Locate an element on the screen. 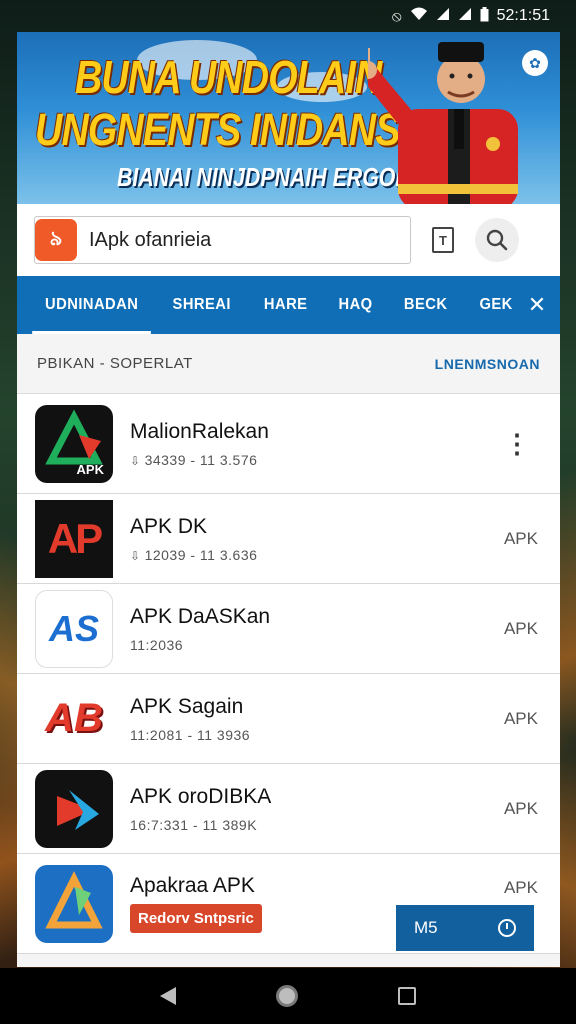 The image size is (576, 1024). status-time: 52:1:51 is located at coordinates (523, 15).